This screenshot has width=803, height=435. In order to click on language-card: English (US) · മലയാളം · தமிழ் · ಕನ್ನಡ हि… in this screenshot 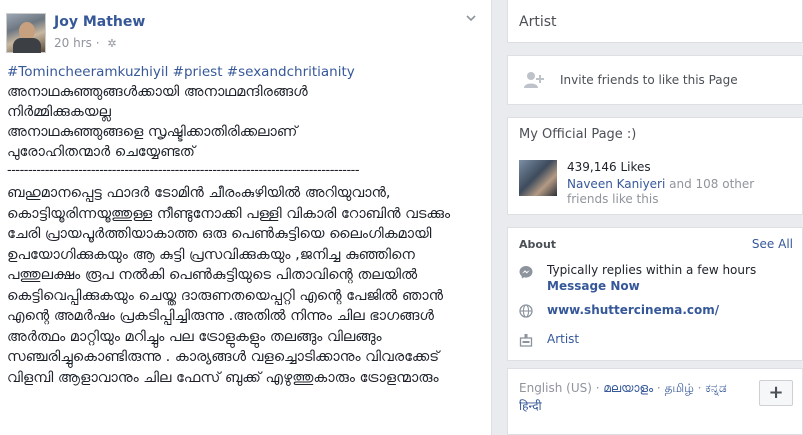, I will do `click(655, 401)`.